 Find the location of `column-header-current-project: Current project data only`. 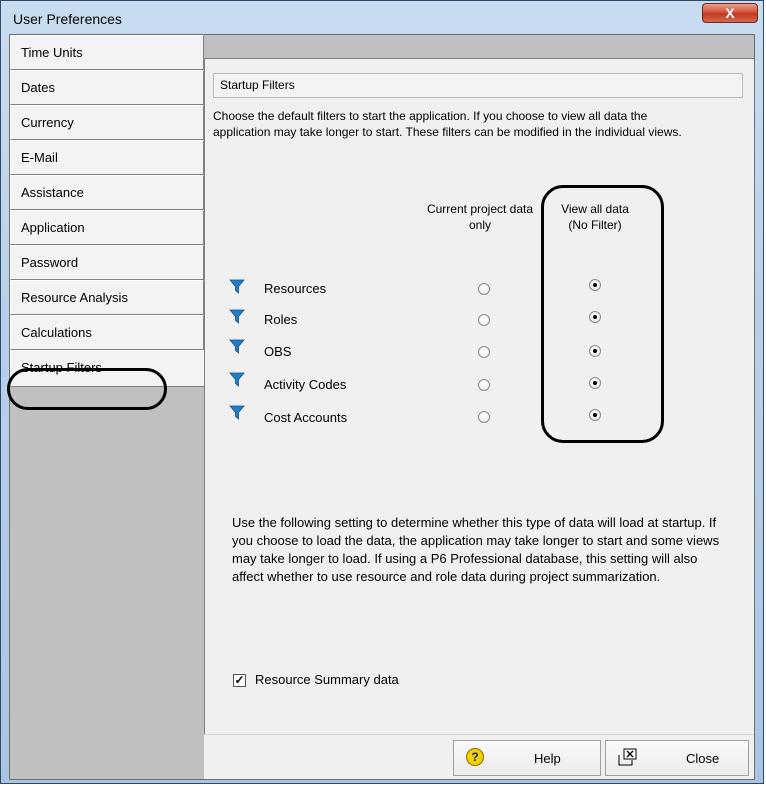

column-header-current-project: Current project data only is located at coordinates (480, 217).